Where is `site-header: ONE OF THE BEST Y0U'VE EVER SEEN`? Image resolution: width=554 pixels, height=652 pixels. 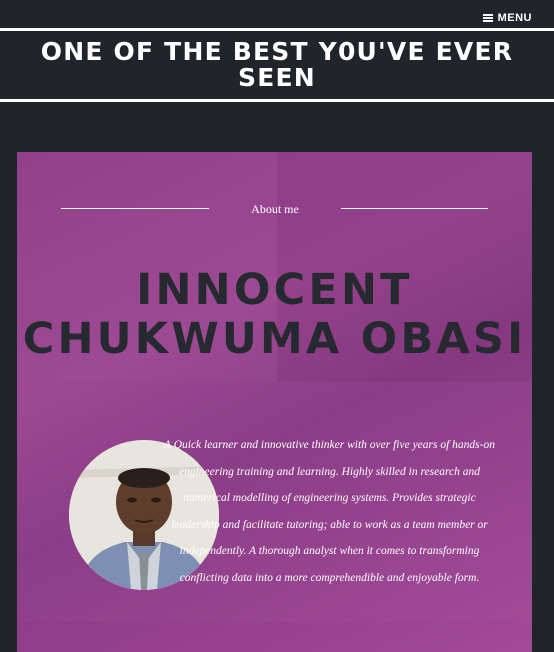
site-header: ONE OF THE BEST Y0U'VE EVER SEEN is located at coordinates (277, 65).